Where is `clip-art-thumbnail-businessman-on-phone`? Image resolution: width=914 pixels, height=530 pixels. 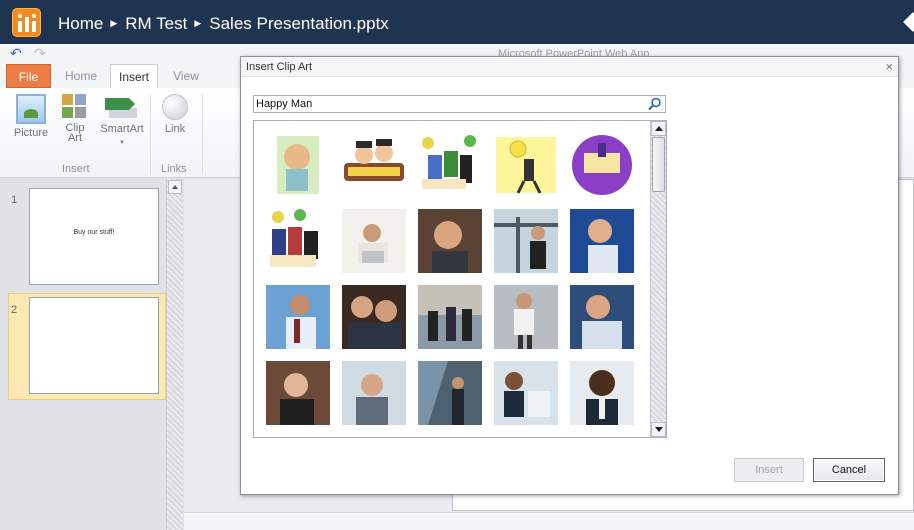 clip-art-thumbnail-businessman-on-phone is located at coordinates (298, 317).